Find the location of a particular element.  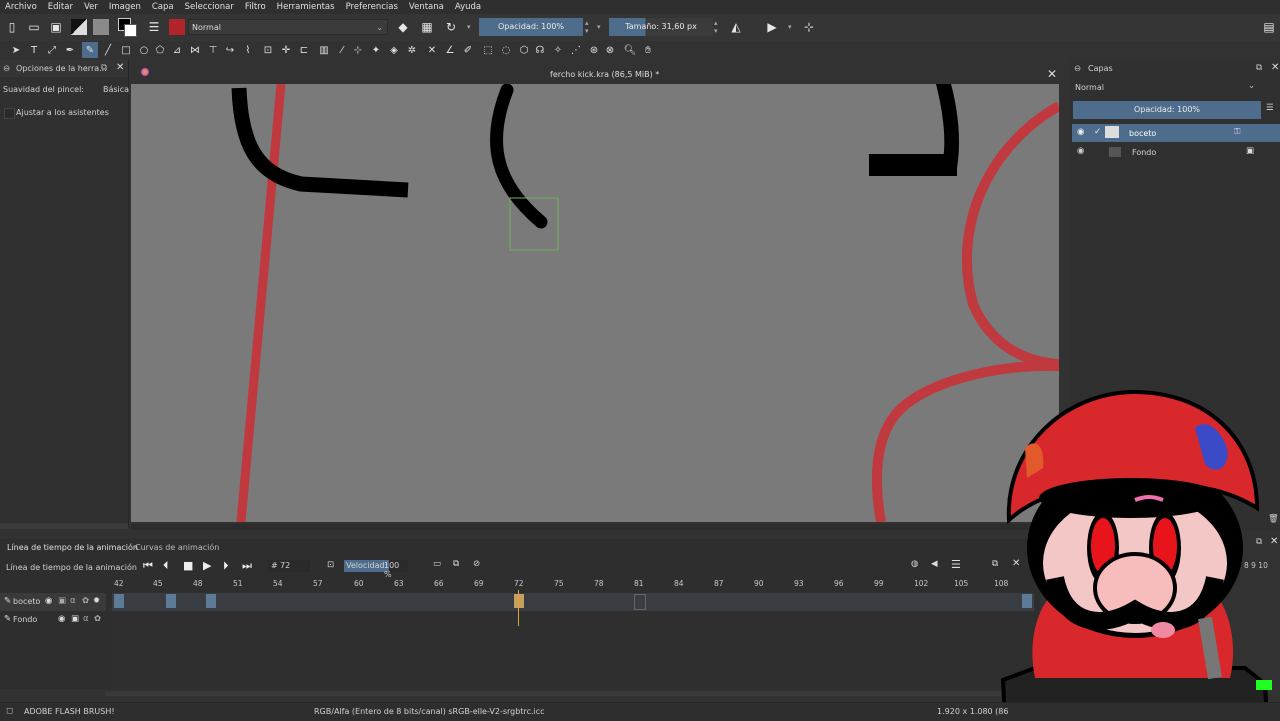

rectangle-tool-icon: □ is located at coordinates (126, 50).